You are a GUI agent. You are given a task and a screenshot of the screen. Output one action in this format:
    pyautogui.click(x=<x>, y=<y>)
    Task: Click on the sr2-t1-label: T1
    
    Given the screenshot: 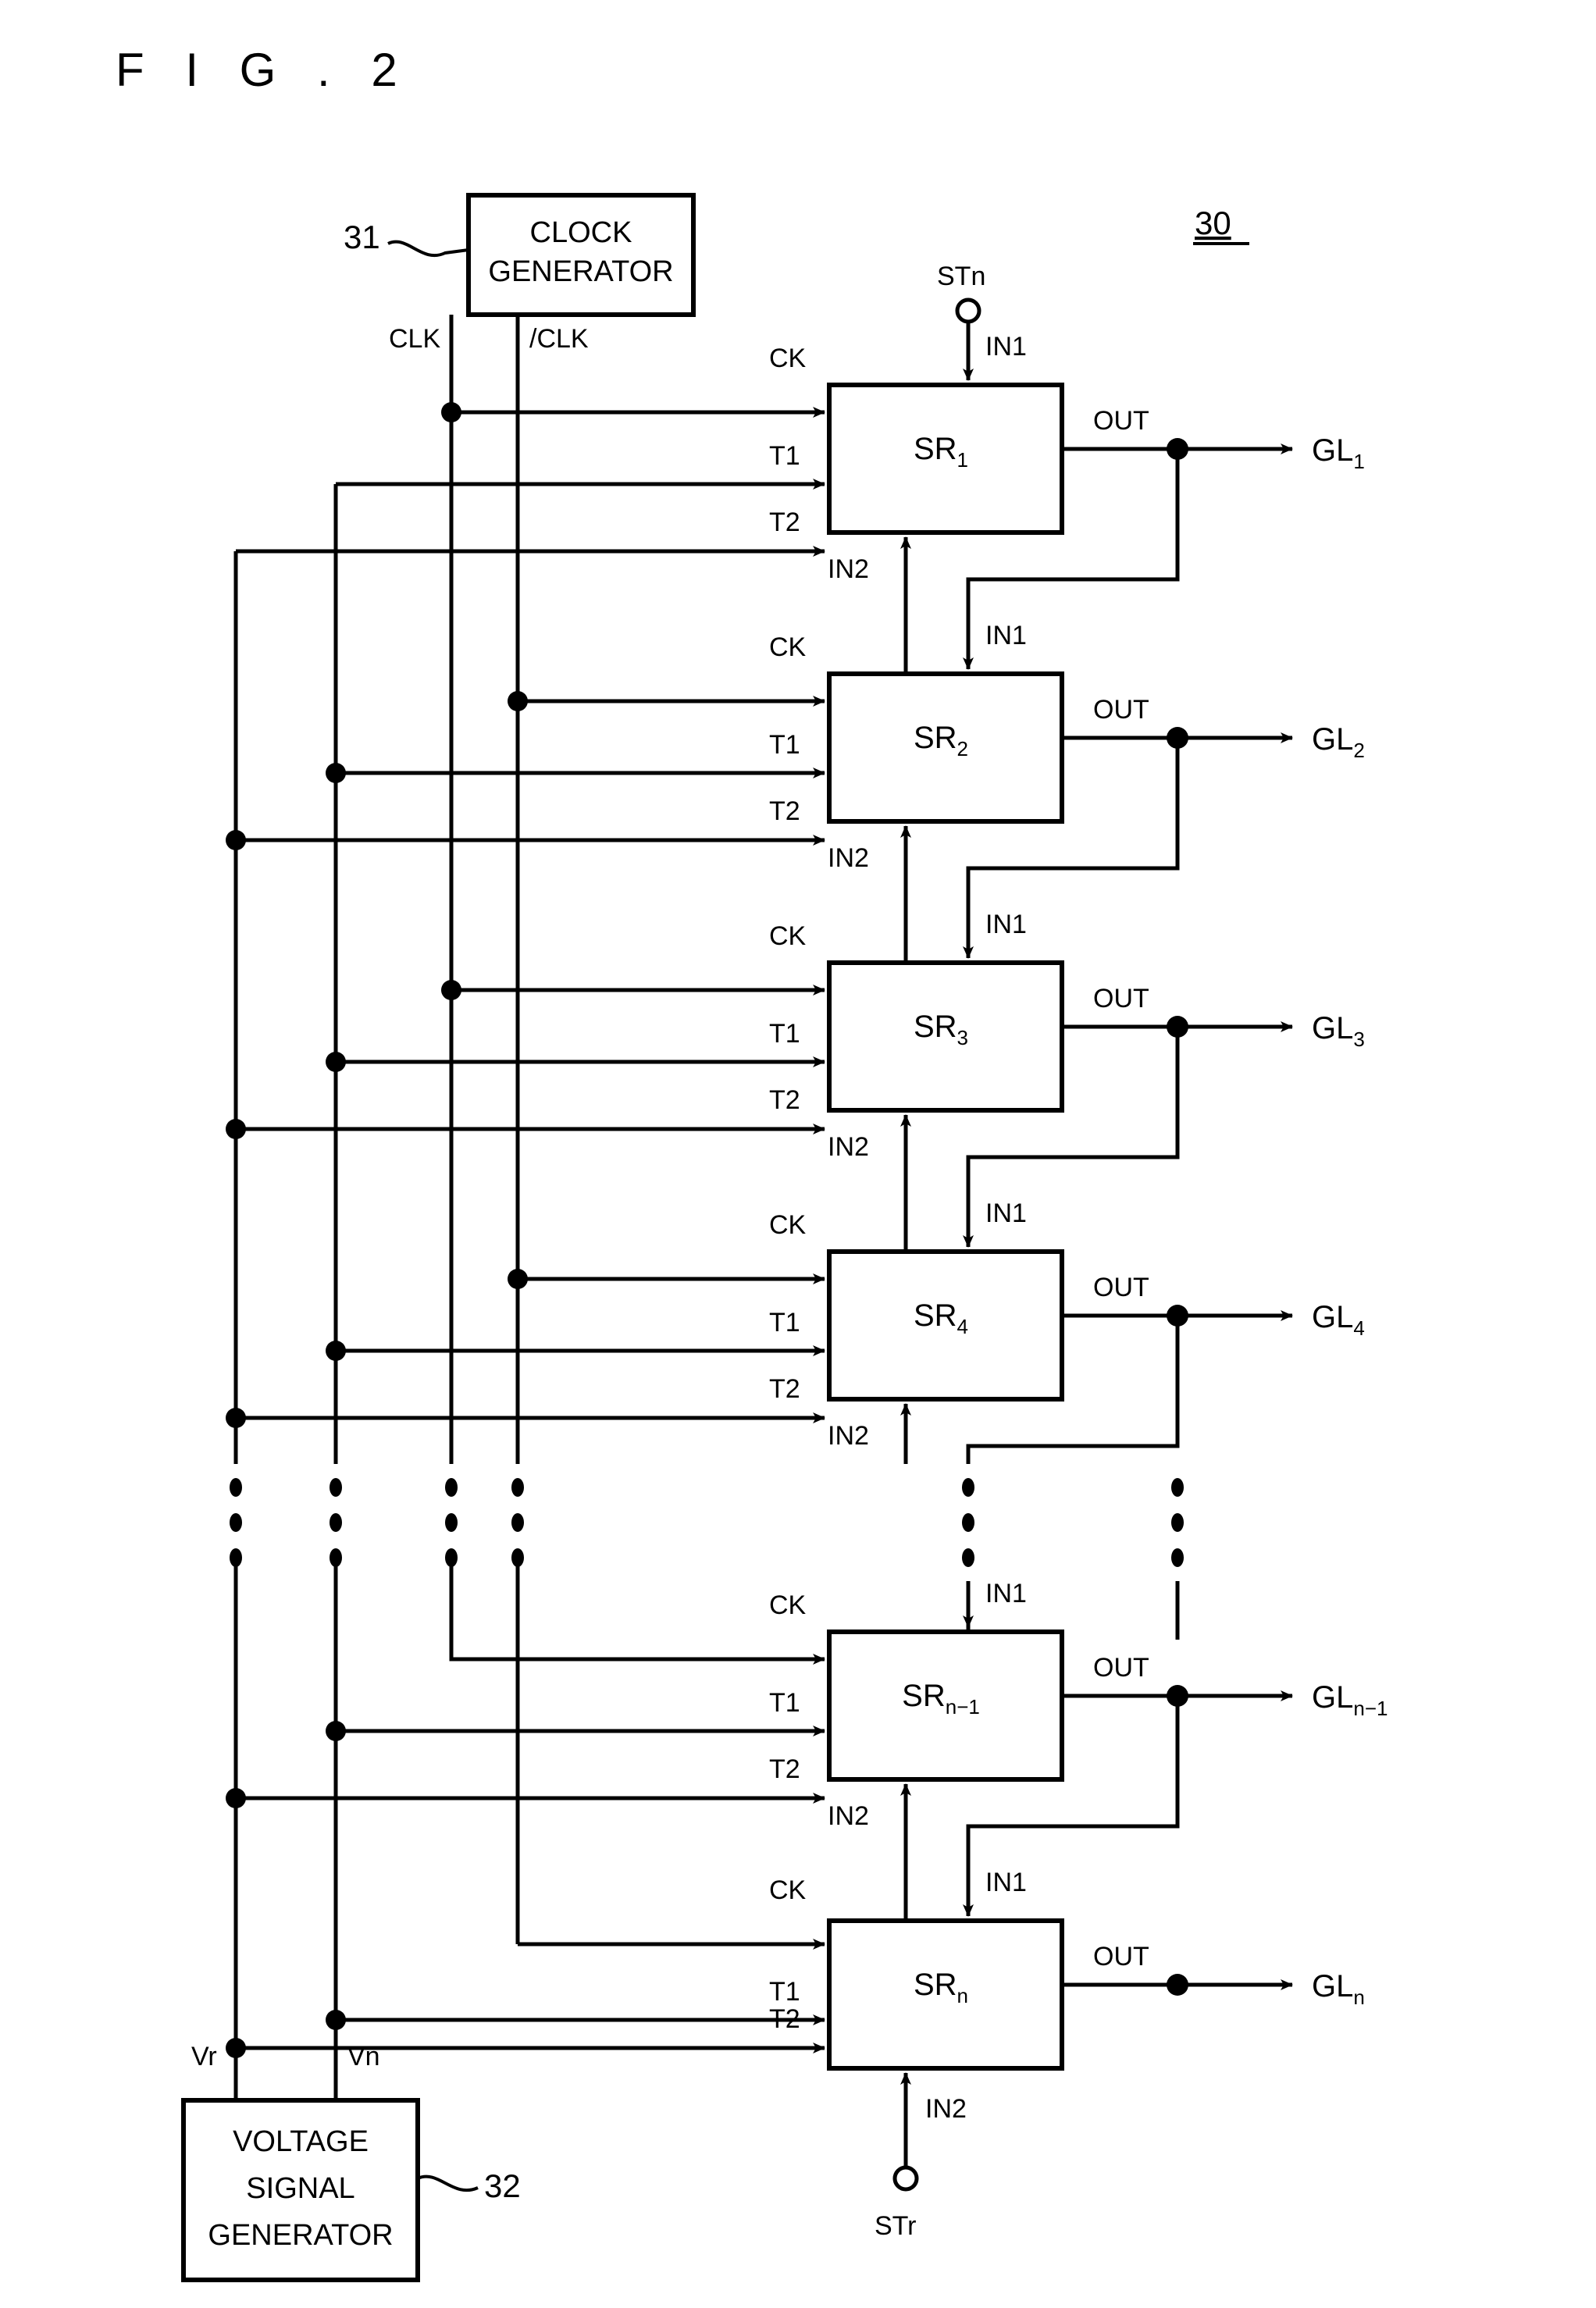 What is the action you would take?
    pyautogui.click(x=784, y=745)
    